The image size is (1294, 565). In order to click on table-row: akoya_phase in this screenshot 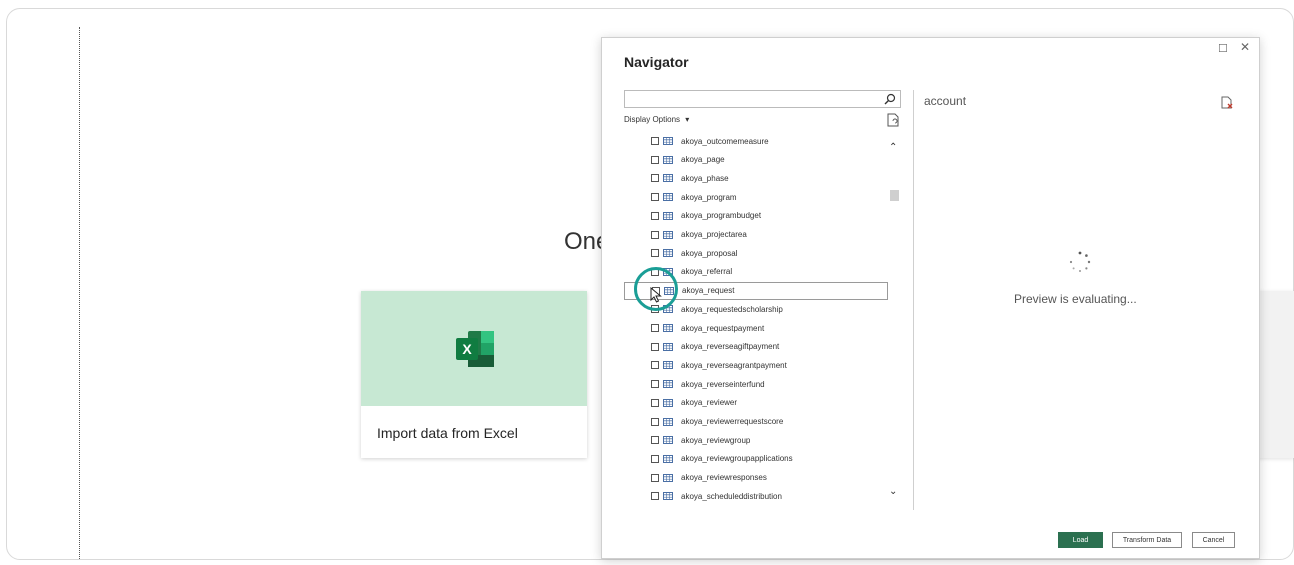, I will do `click(756, 178)`.